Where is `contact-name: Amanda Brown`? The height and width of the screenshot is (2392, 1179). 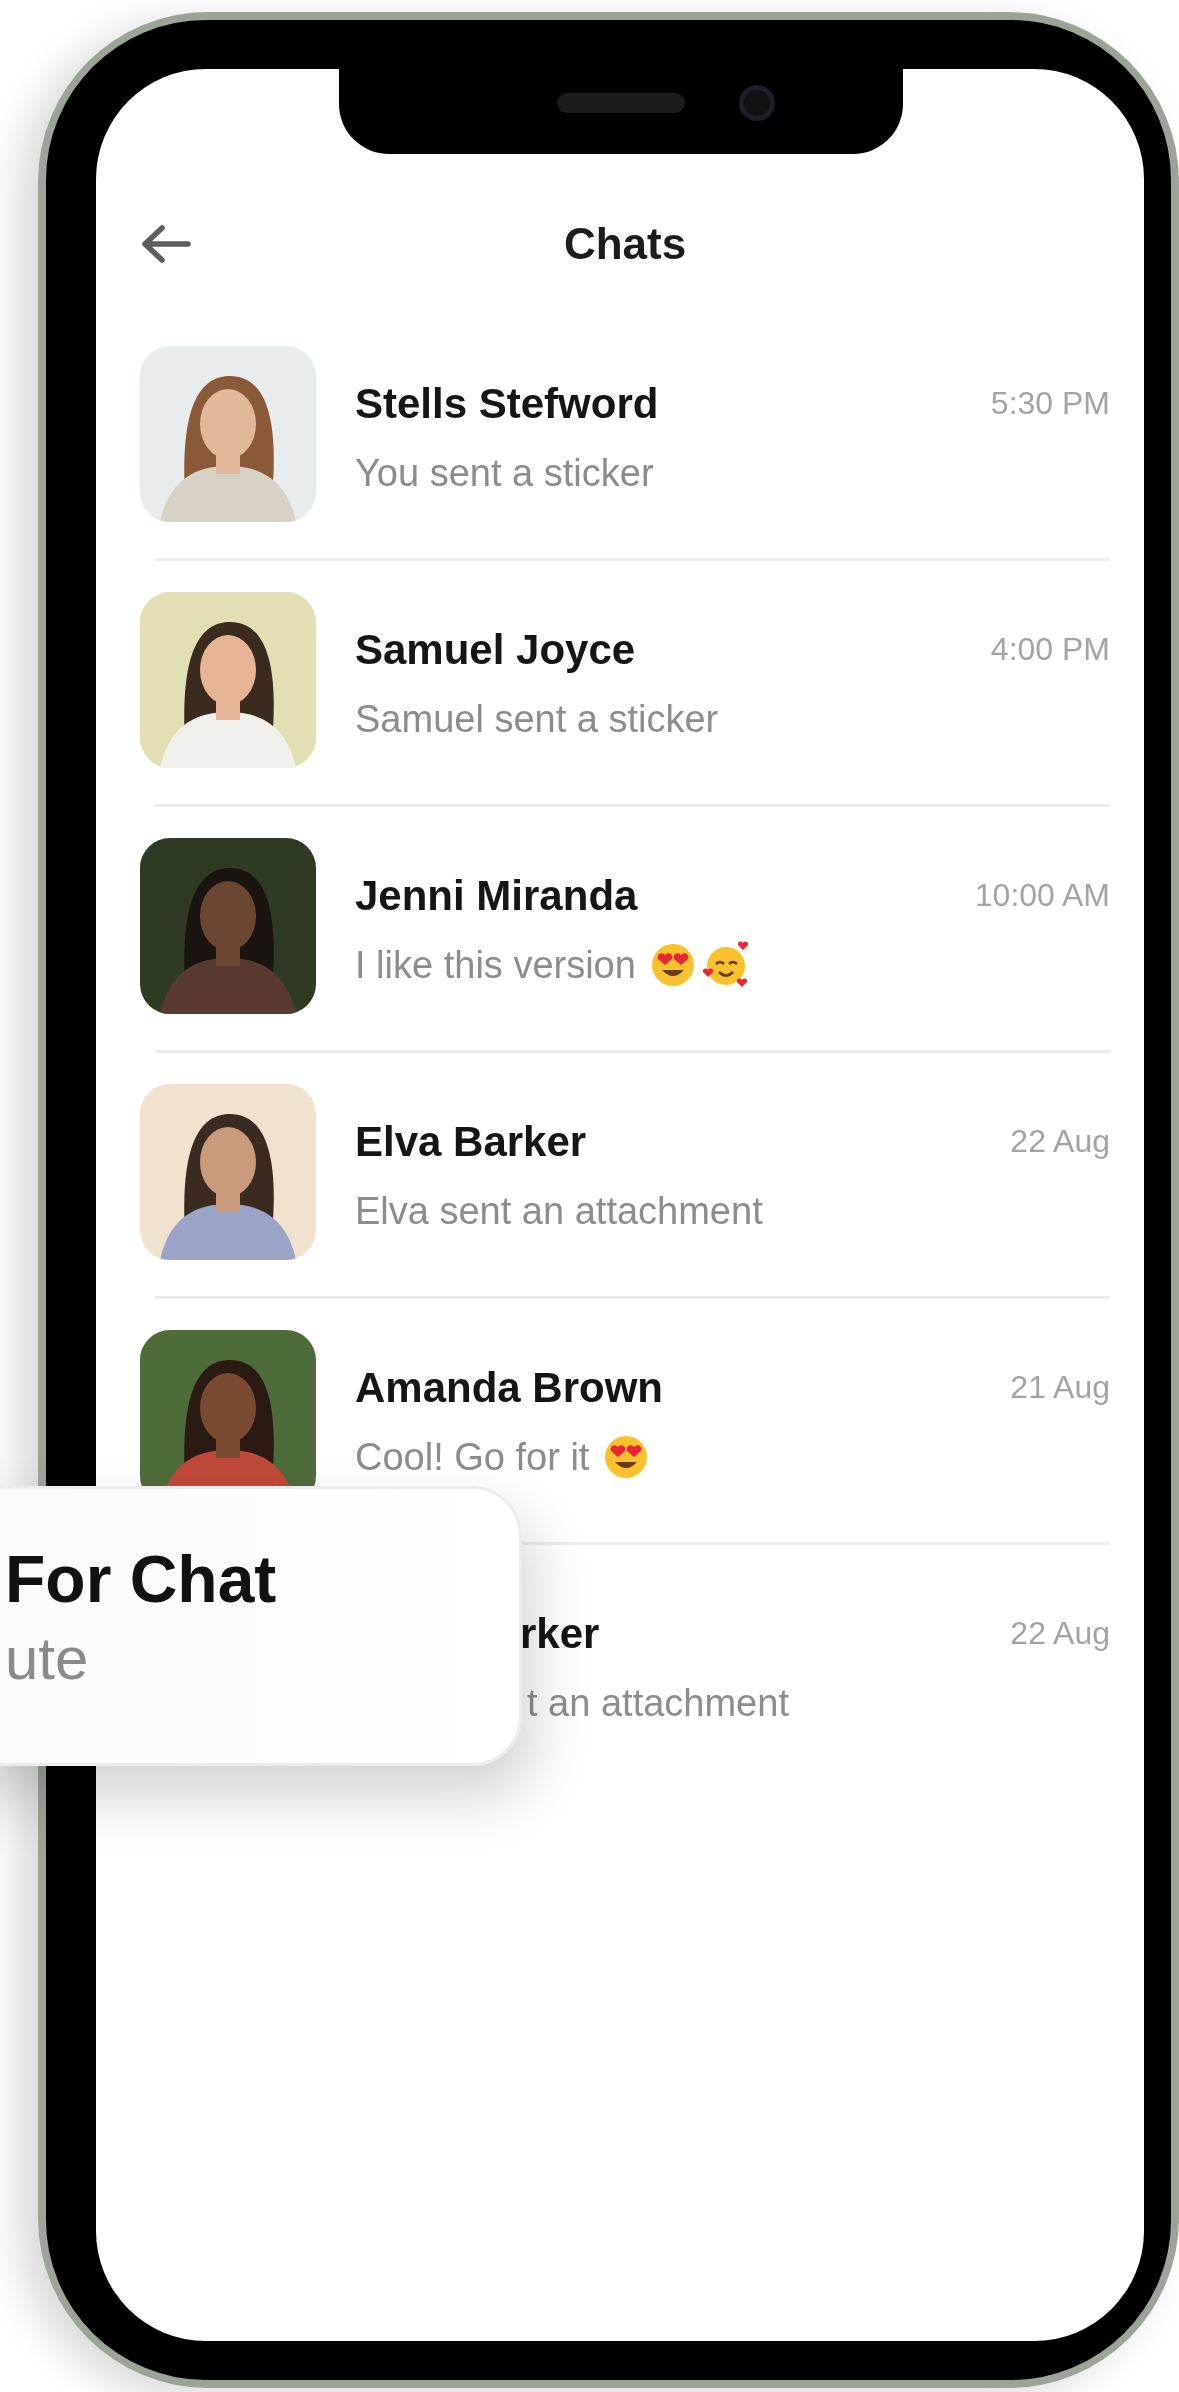 contact-name: Amanda Brown is located at coordinates (509, 1387).